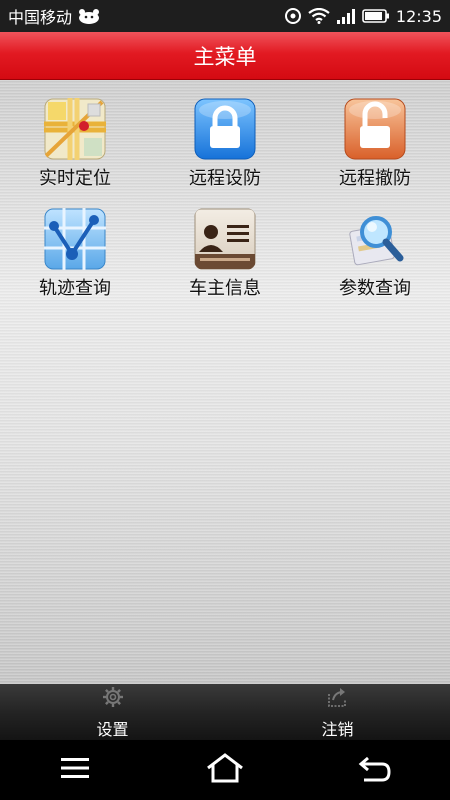 The image size is (450, 800). Describe the element at coordinates (75, 129) in the screenshot. I see `map-location-icon` at that location.